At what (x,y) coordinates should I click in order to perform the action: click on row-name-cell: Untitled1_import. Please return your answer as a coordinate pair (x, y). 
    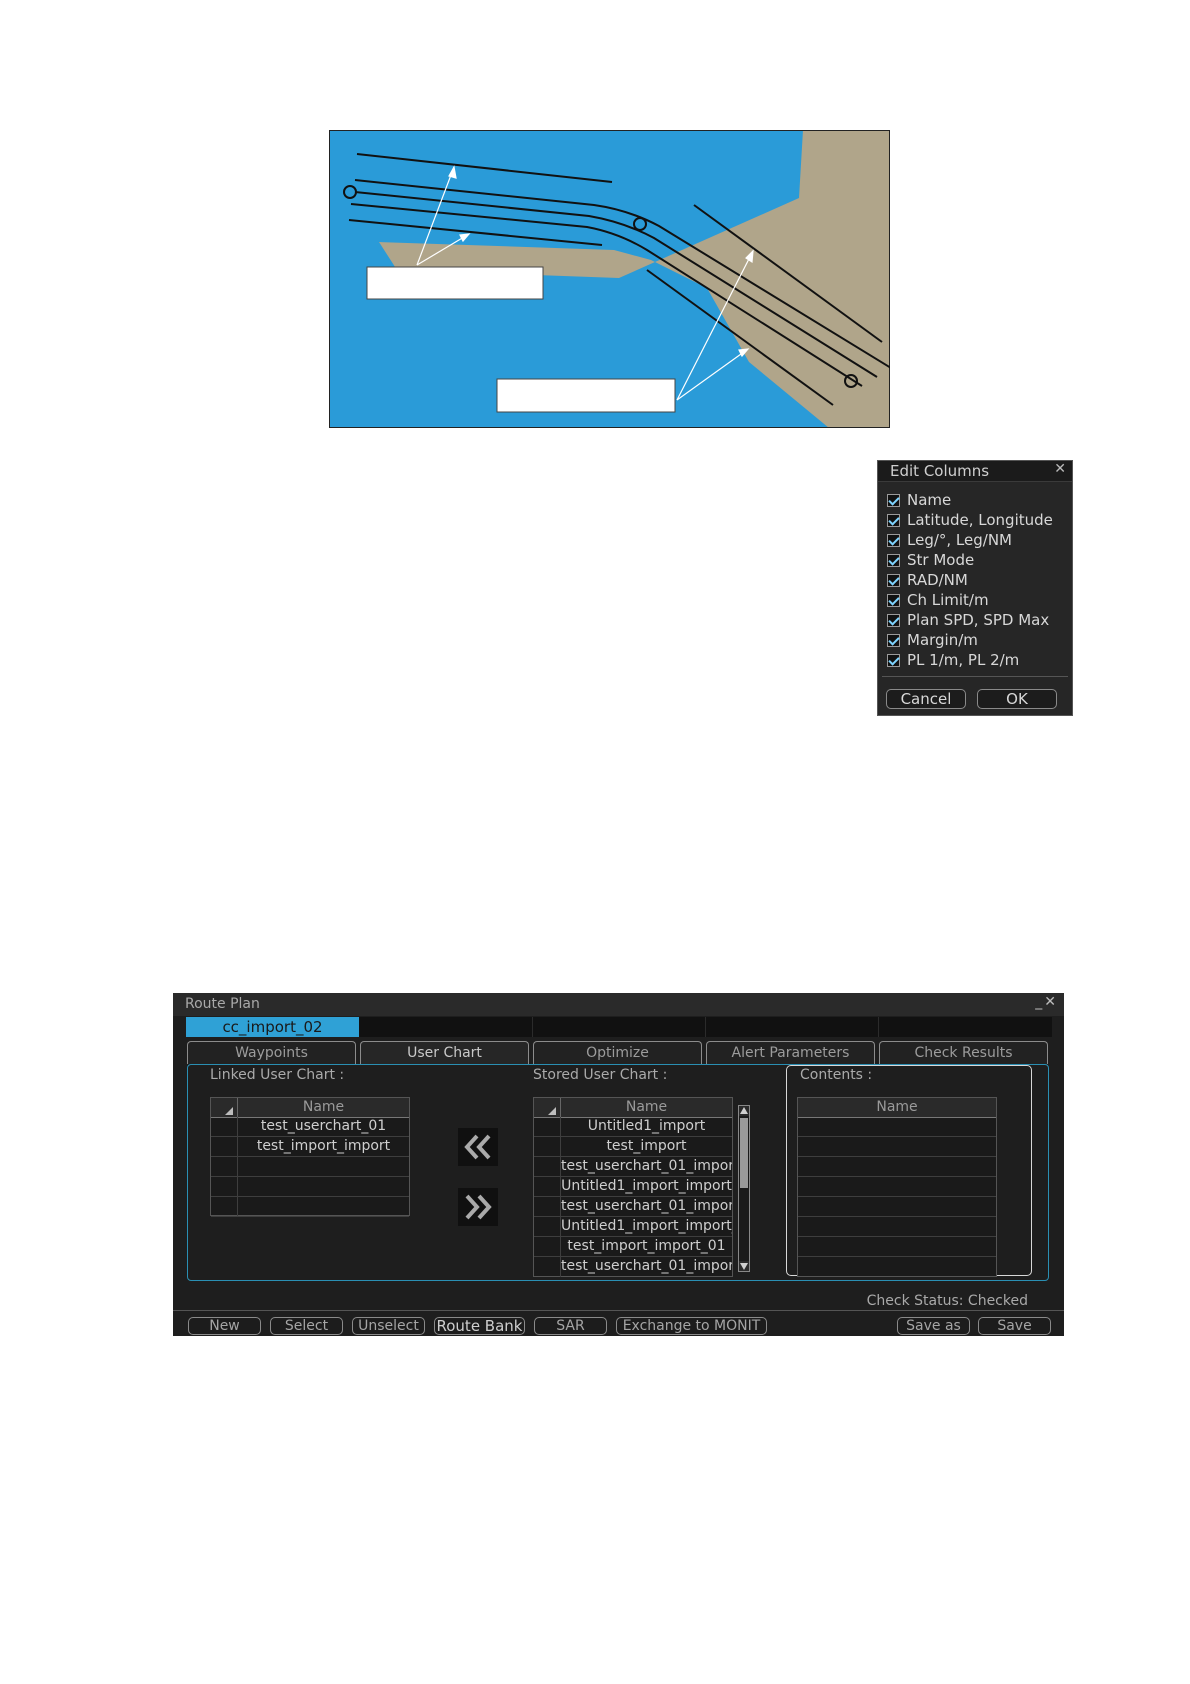
    Looking at the image, I should click on (646, 1126).